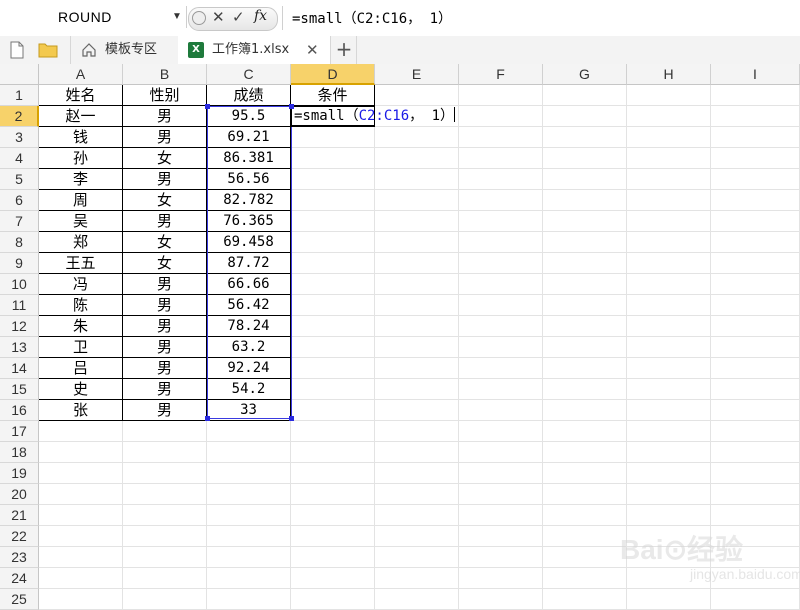 The height and width of the screenshot is (610, 800). What do you see at coordinates (249, 95) in the screenshot?
I see `cell-c1: 成绩` at bounding box center [249, 95].